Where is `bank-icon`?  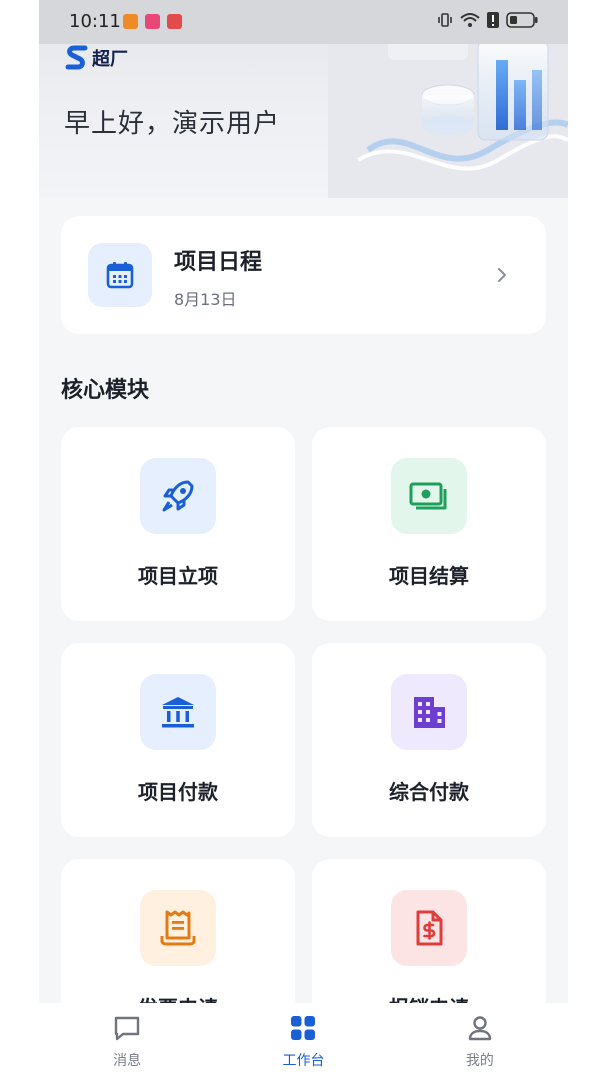
bank-icon is located at coordinates (178, 712).